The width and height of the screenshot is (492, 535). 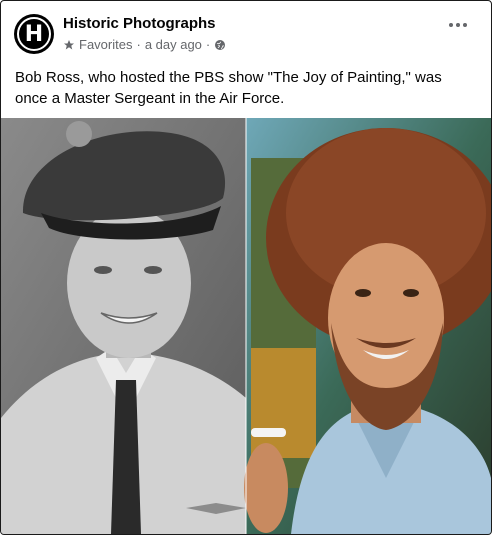 What do you see at coordinates (105, 44) in the screenshot?
I see `audience-label: Favorites` at bounding box center [105, 44].